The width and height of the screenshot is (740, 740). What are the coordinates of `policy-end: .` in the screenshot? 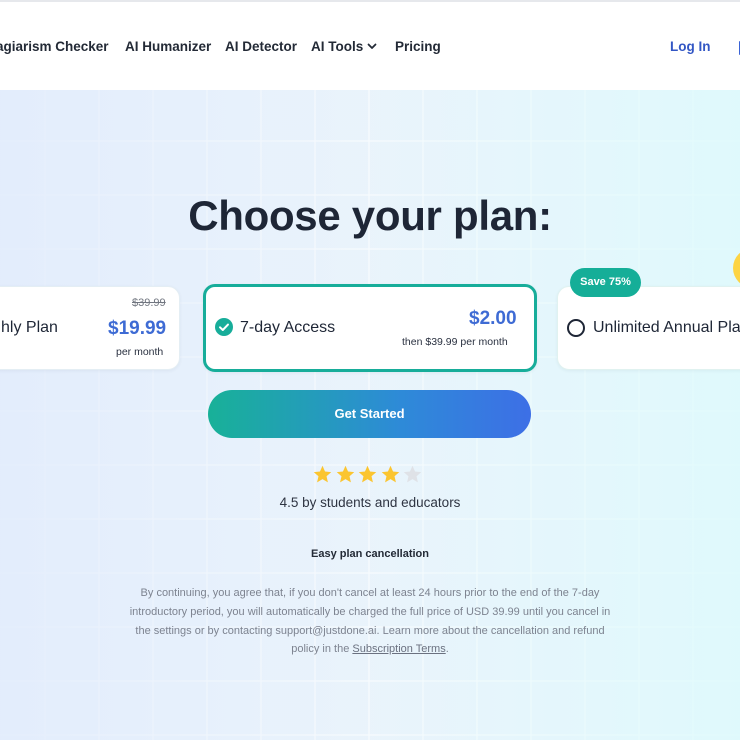 It's located at (447, 649).